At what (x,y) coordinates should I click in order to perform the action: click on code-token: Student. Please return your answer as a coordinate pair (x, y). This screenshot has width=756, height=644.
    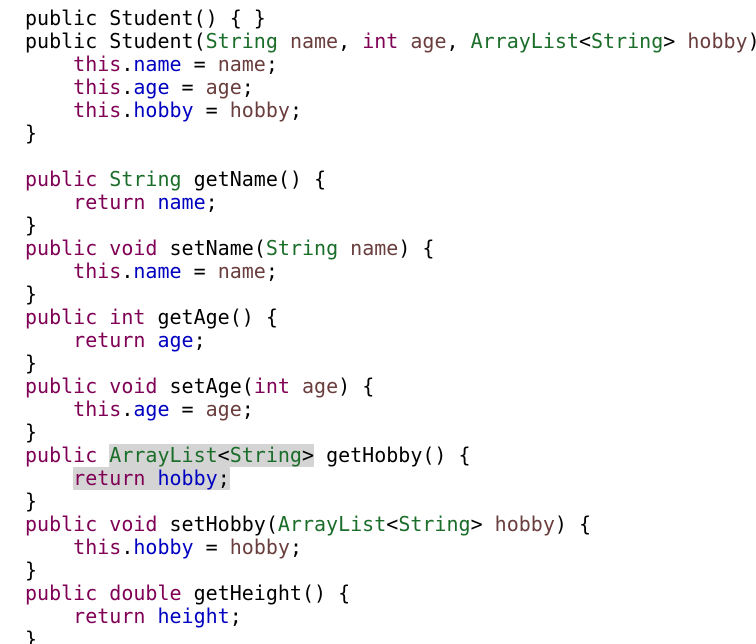
    Looking at the image, I should click on (151, 18).